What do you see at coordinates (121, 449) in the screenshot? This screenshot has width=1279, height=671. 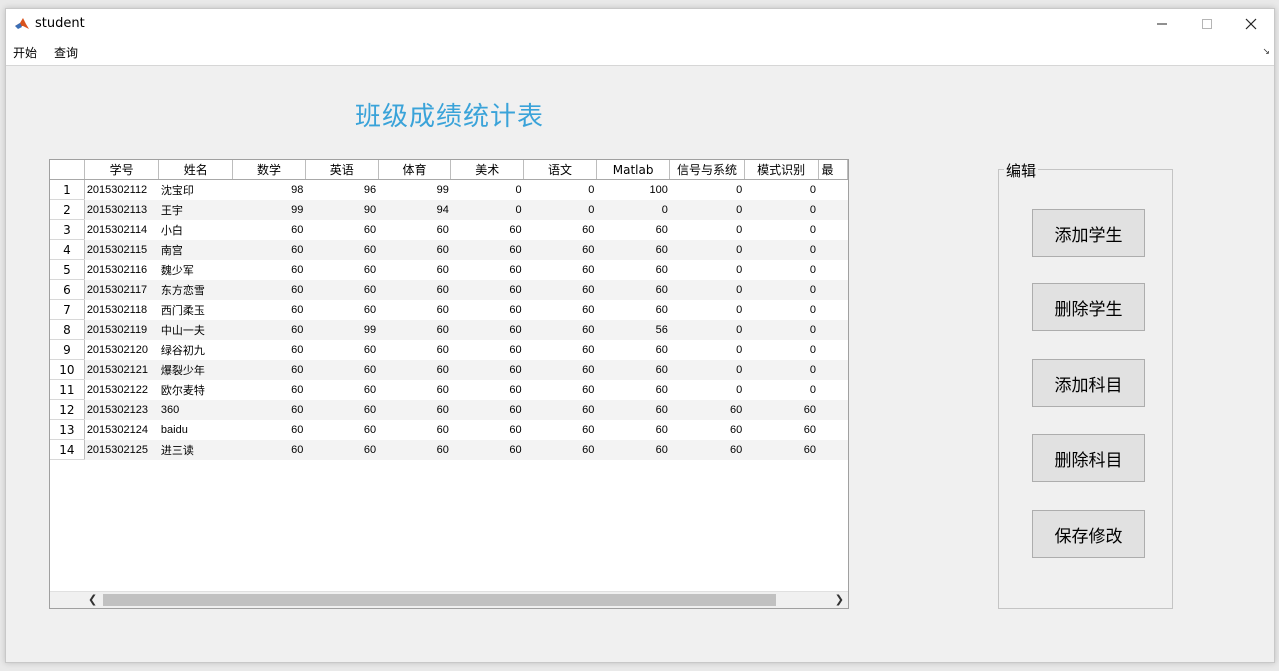 I see `table-cell: 2015302125` at bounding box center [121, 449].